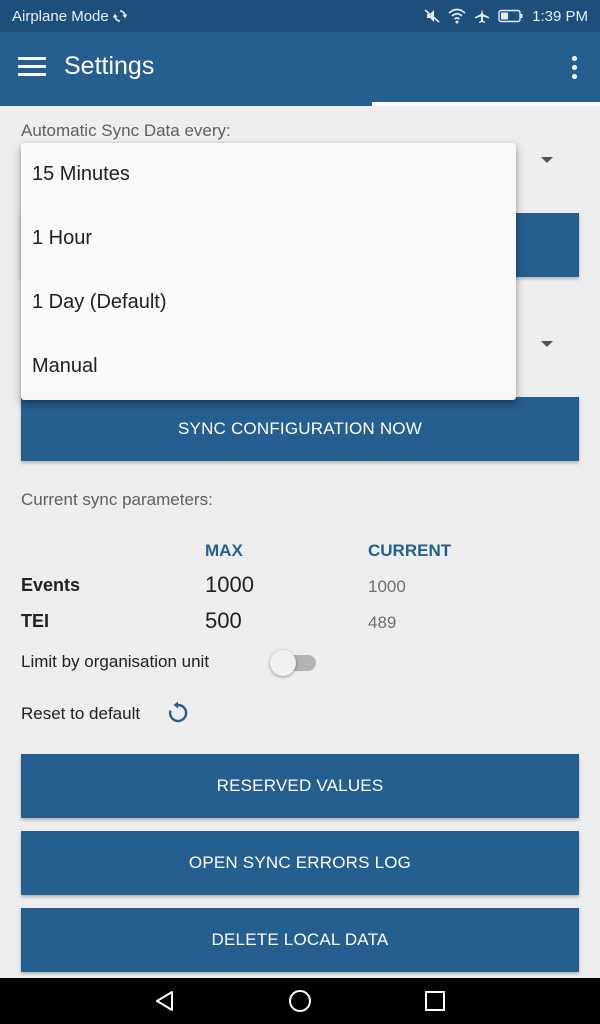  Describe the element at coordinates (300, 69) in the screenshot. I see `app-bar: Settings` at that location.